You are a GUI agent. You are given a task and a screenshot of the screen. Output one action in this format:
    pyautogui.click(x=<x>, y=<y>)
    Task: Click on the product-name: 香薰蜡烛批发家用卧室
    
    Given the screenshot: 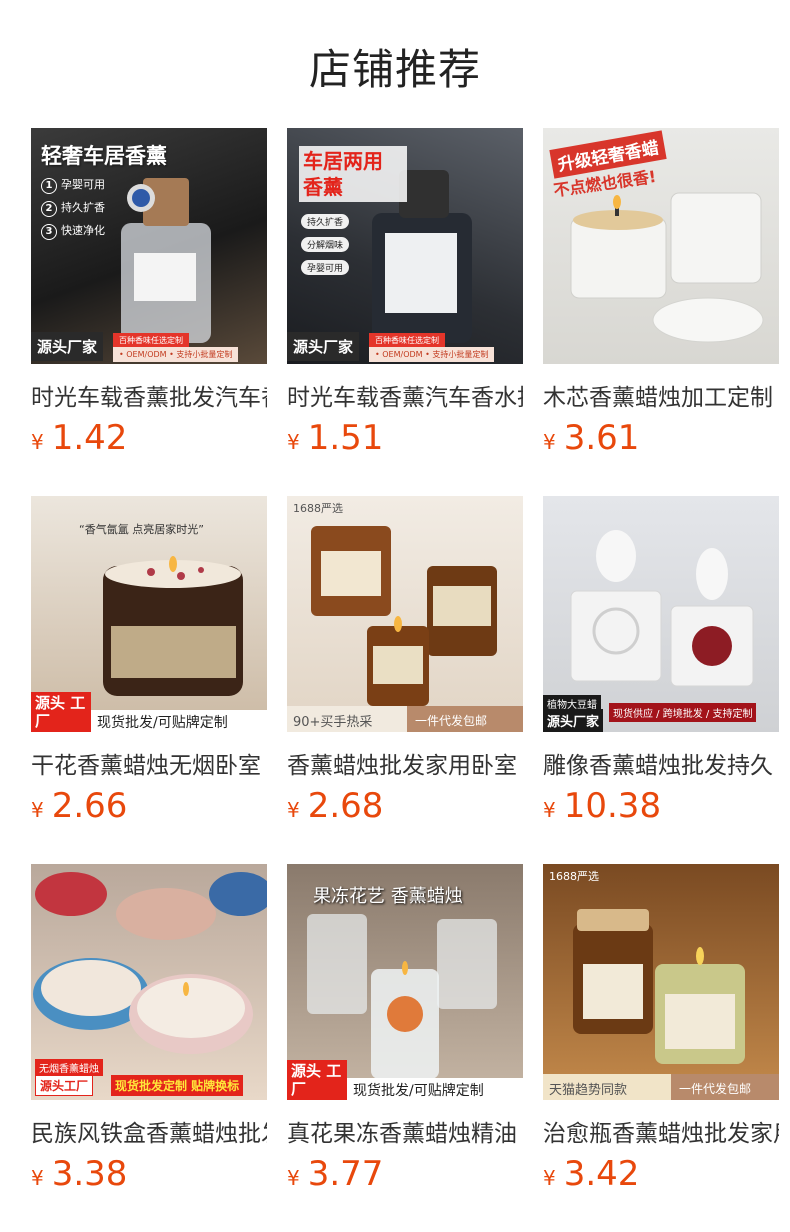 What is the action you would take?
    pyautogui.click(x=405, y=763)
    